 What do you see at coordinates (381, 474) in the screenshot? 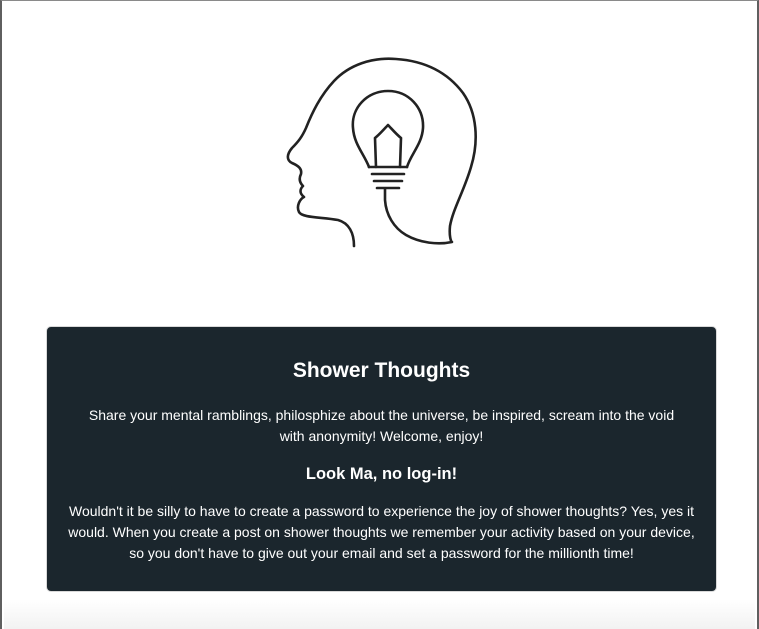
I see `section-heading: Look Ma, no log-in!` at bounding box center [381, 474].